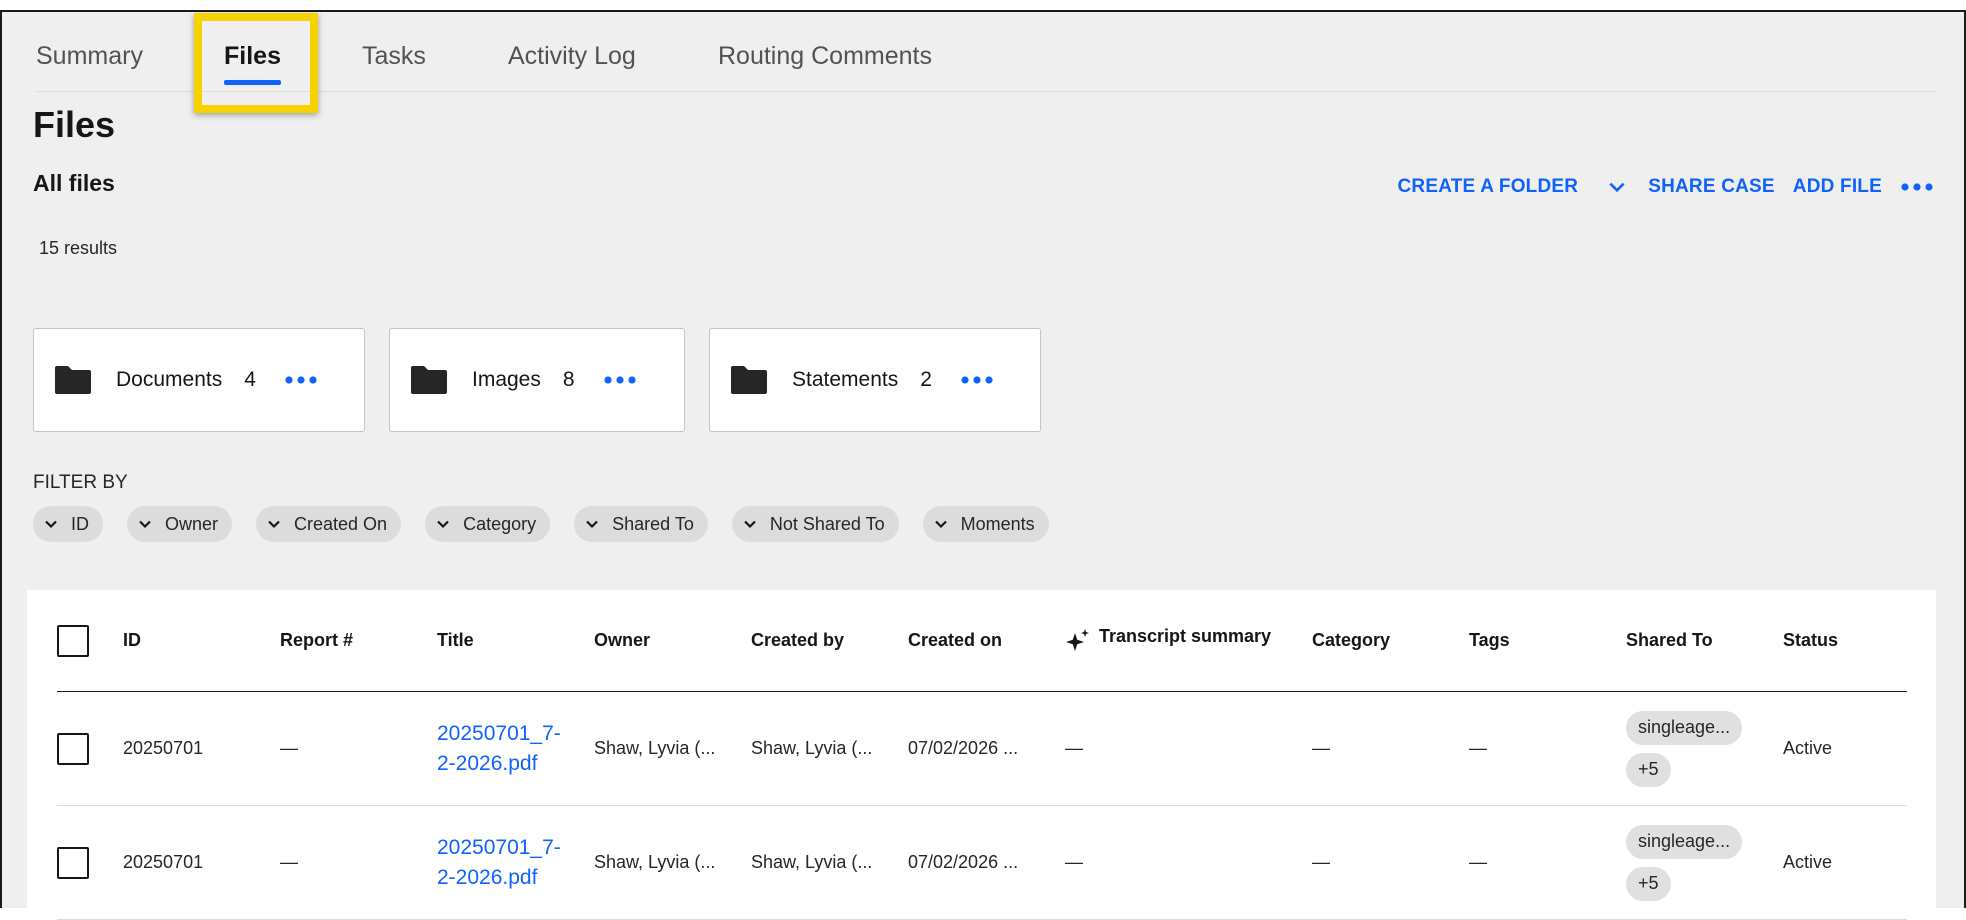 This screenshot has height=920, width=1966. Describe the element at coordinates (1669, 640) in the screenshot. I see `column-header-shared-to: Shared To` at that location.